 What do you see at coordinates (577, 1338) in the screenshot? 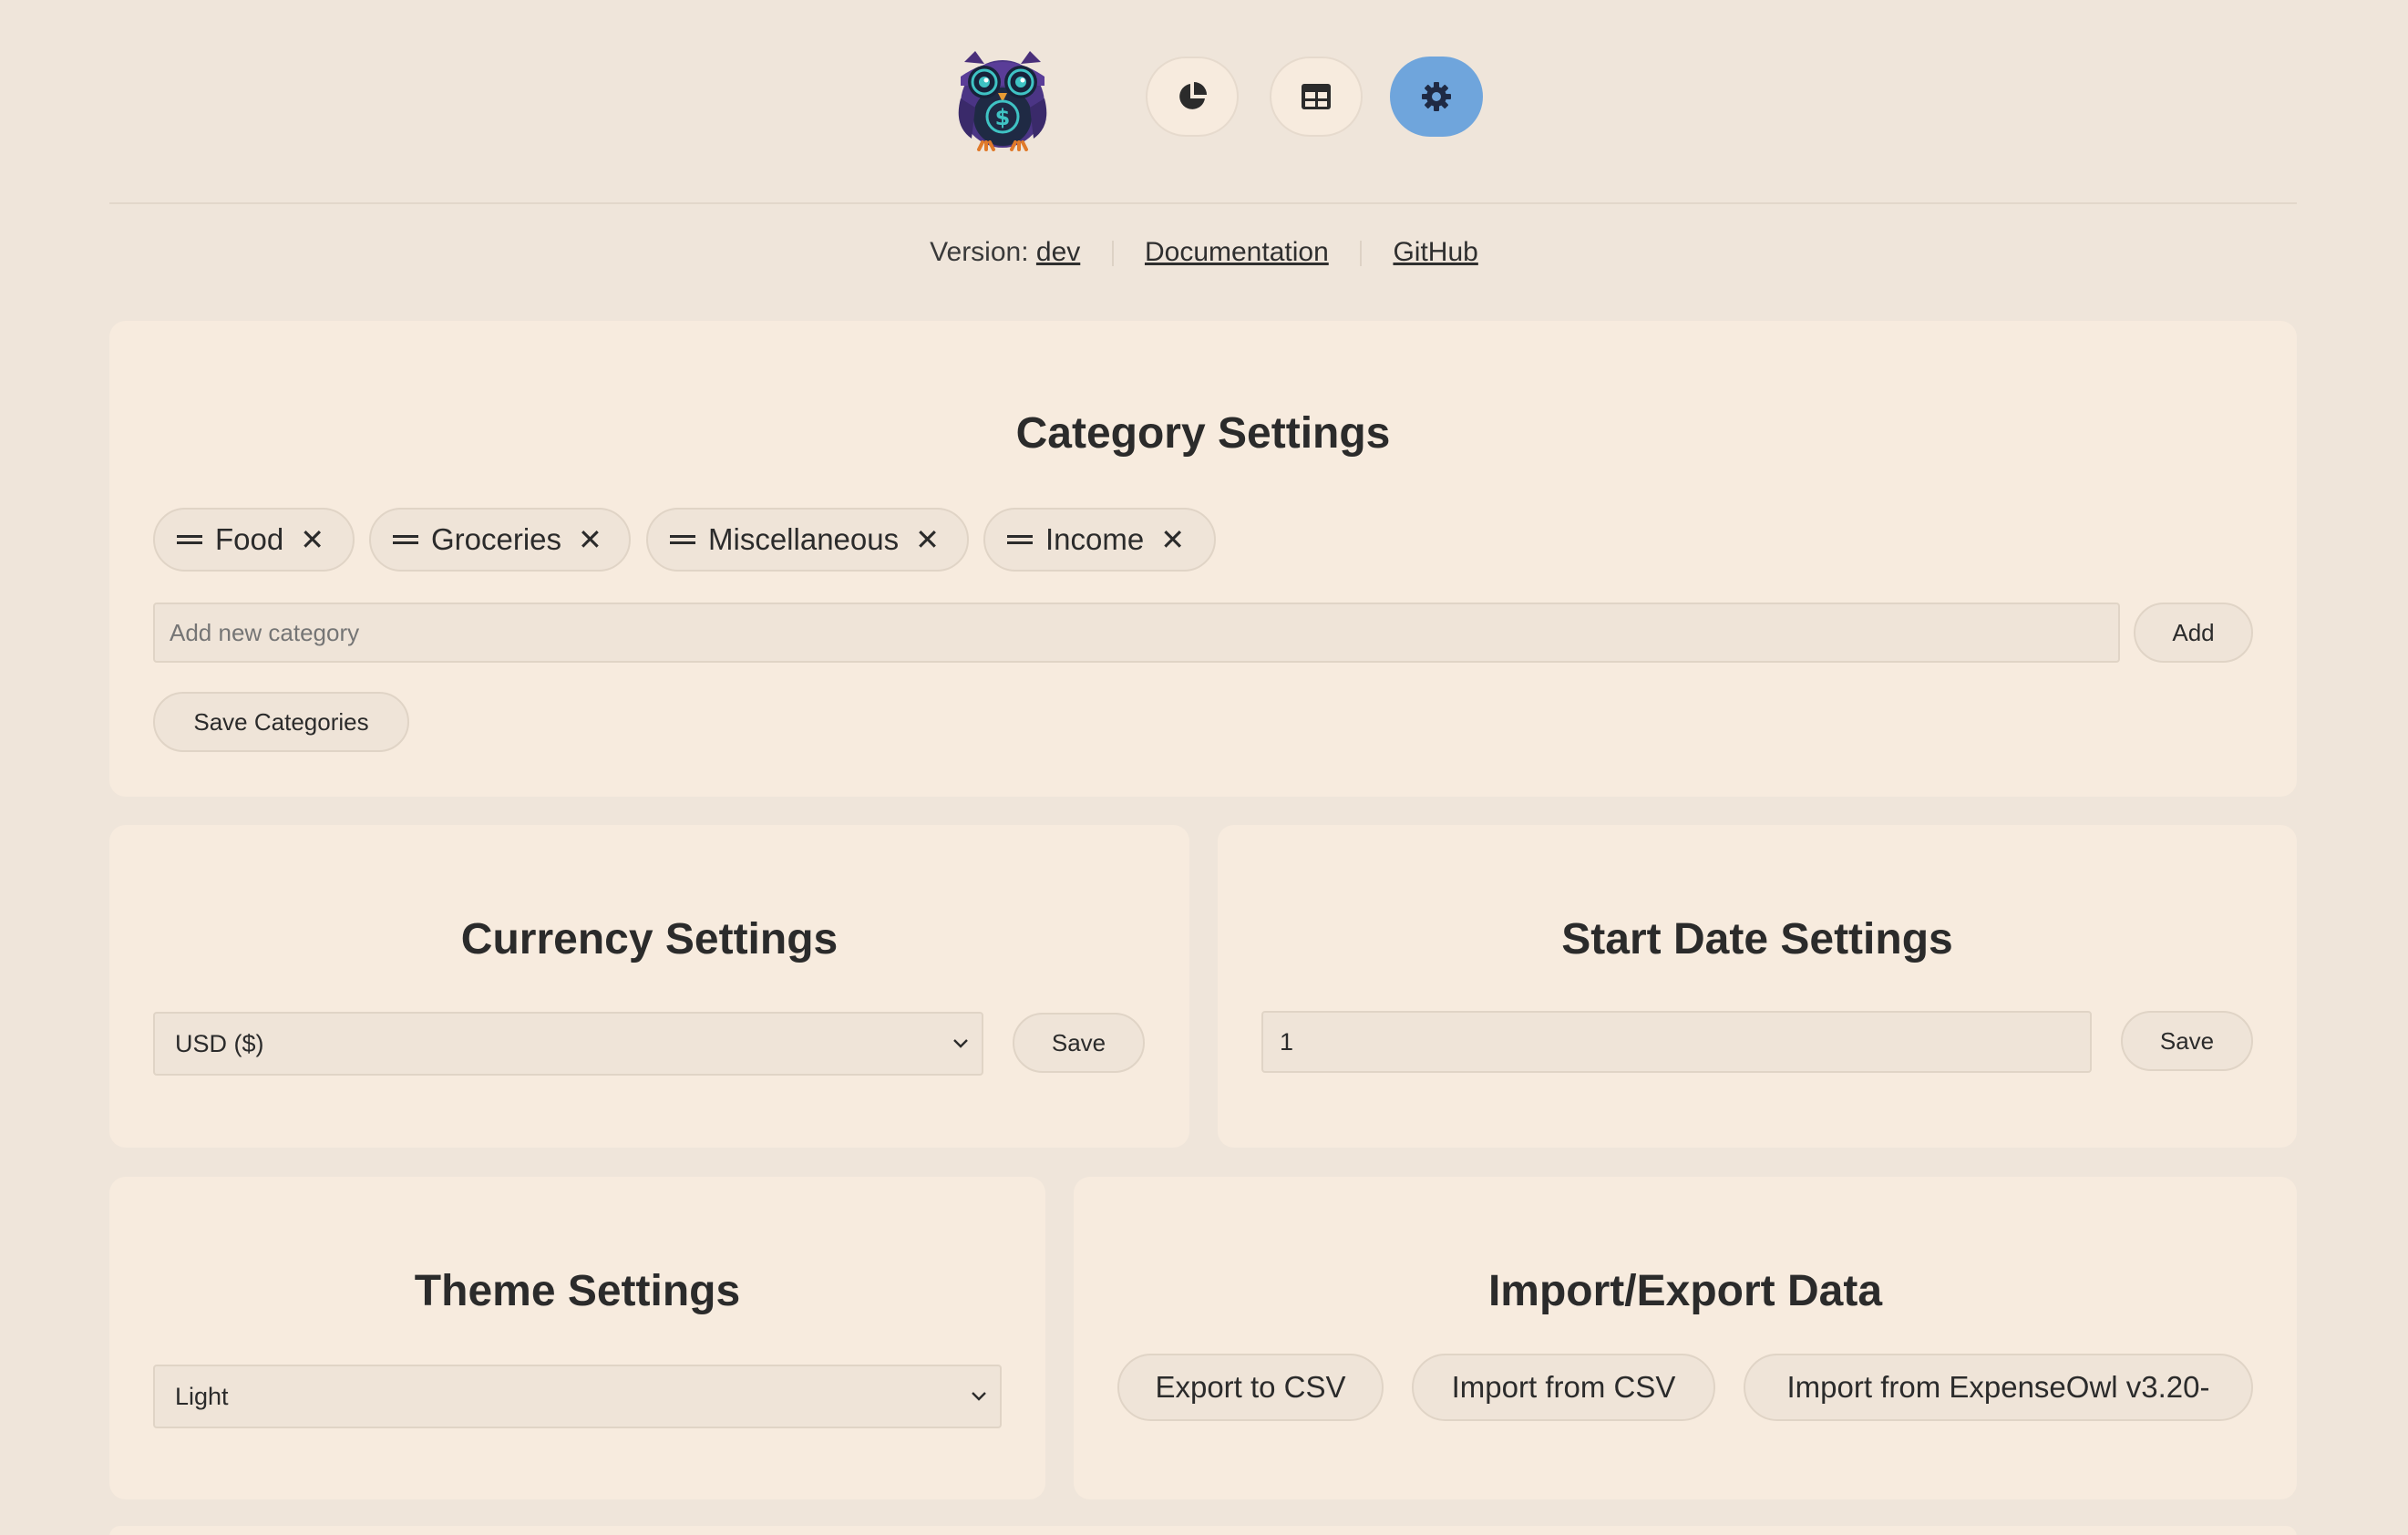
I see `theme-settings-card: Theme Settings` at bounding box center [577, 1338].